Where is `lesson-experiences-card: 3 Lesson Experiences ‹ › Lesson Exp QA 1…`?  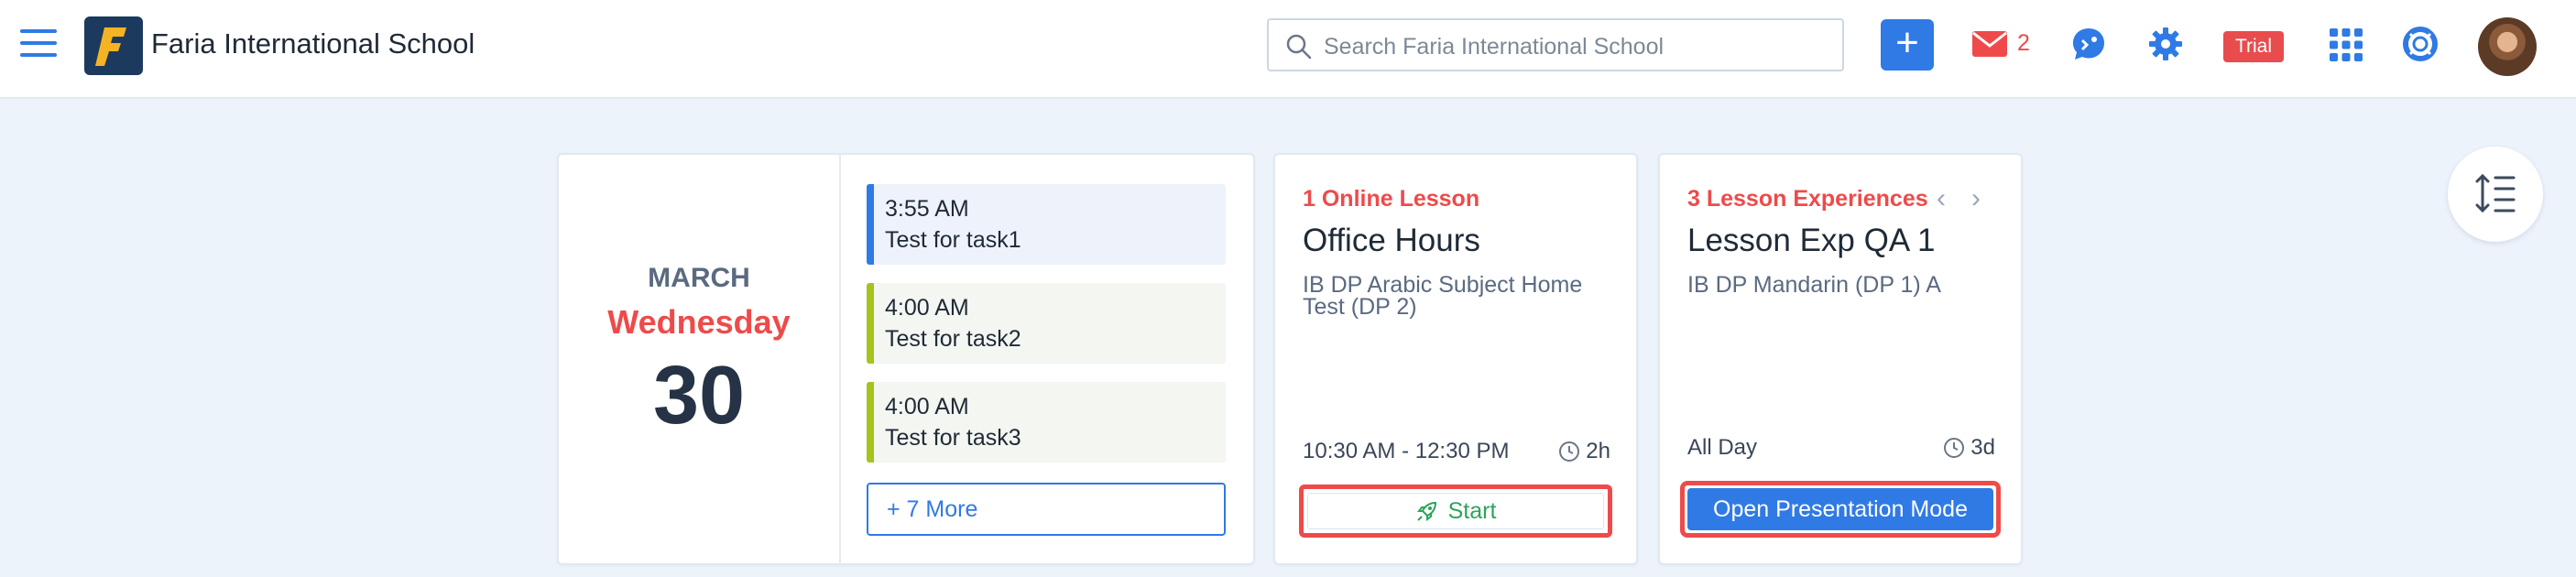 lesson-experiences-card: 3 Lesson Experiences ‹ › Lesson Exp QA 1… is located at coordinates (1841, 359).